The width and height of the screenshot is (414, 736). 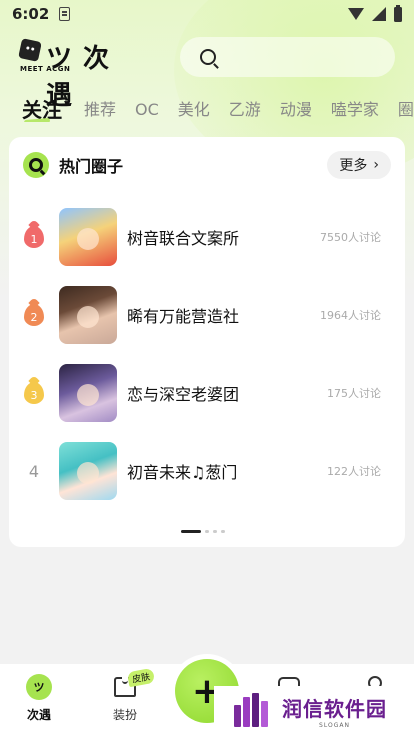 I want to click on circle-name: 初音未来♫葱门, so click(x=182, y=472).